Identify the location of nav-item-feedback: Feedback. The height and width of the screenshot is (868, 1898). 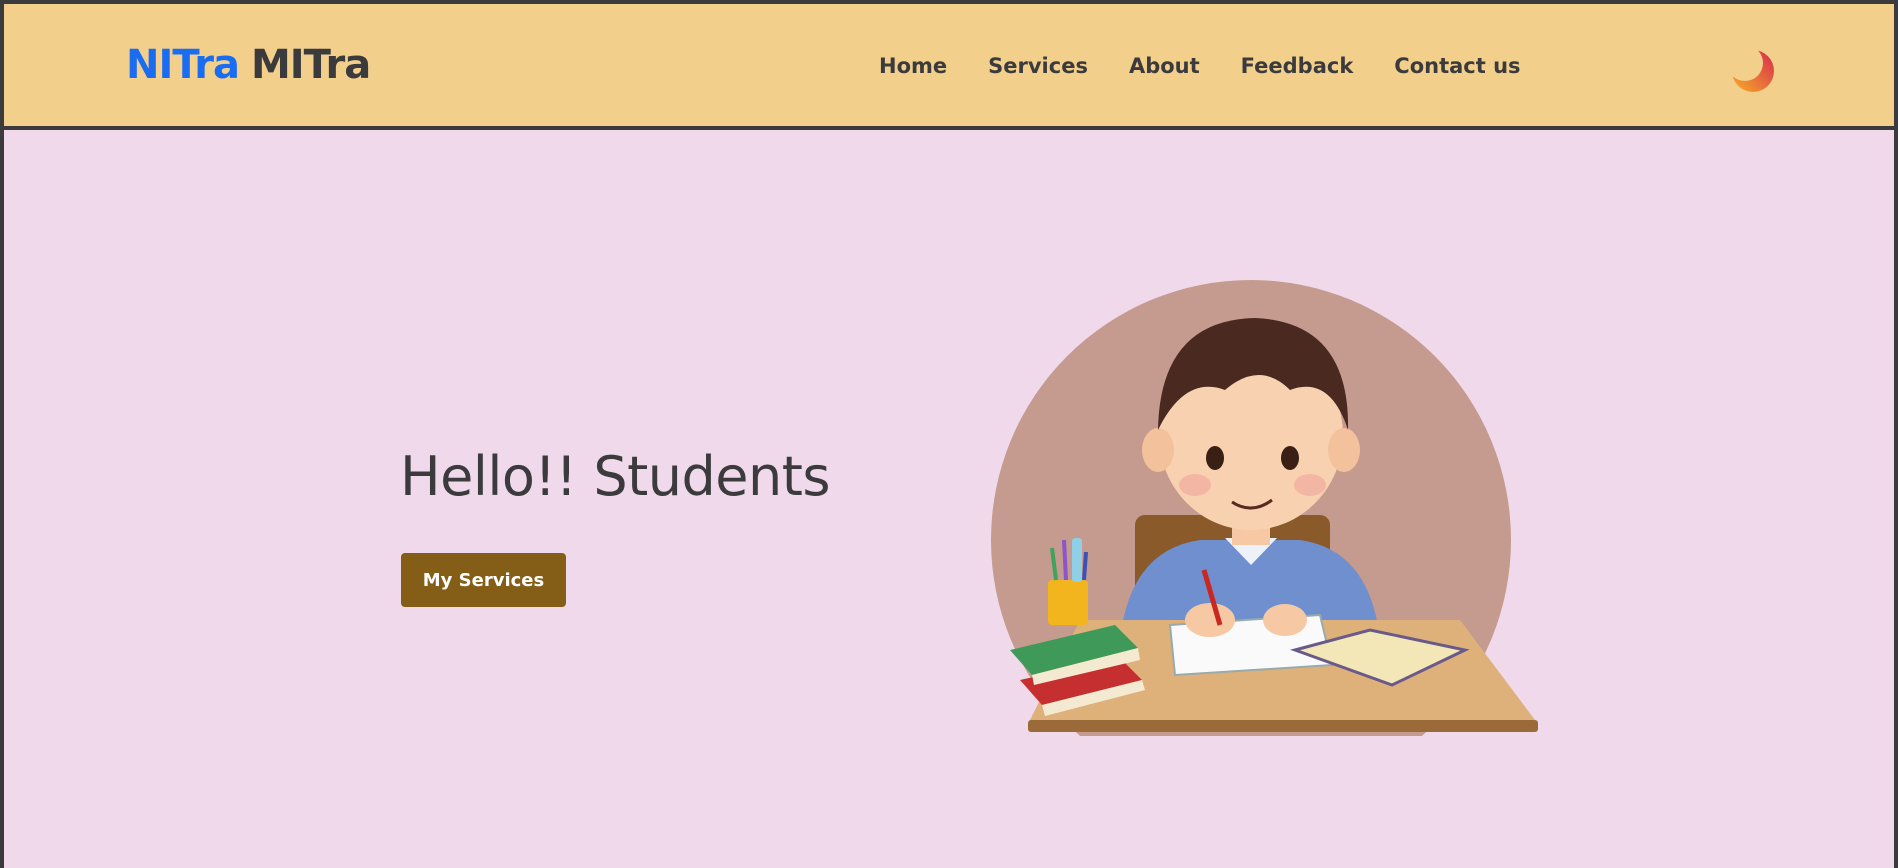
(1297, 66).